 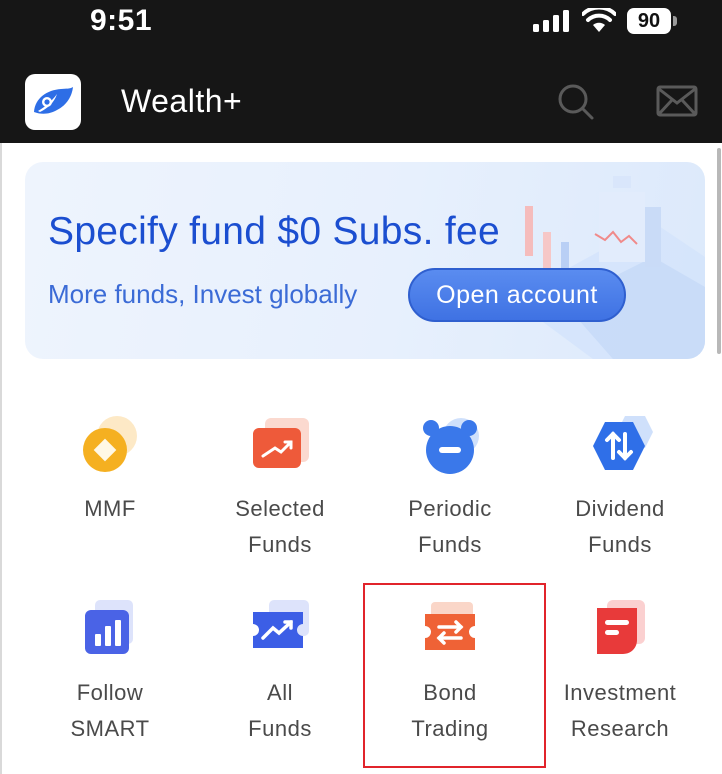 What do you see at coordinates (623, 443) in the screenshot?
I see `hexagon-arrows-icon` at bounding box center [623, 443].